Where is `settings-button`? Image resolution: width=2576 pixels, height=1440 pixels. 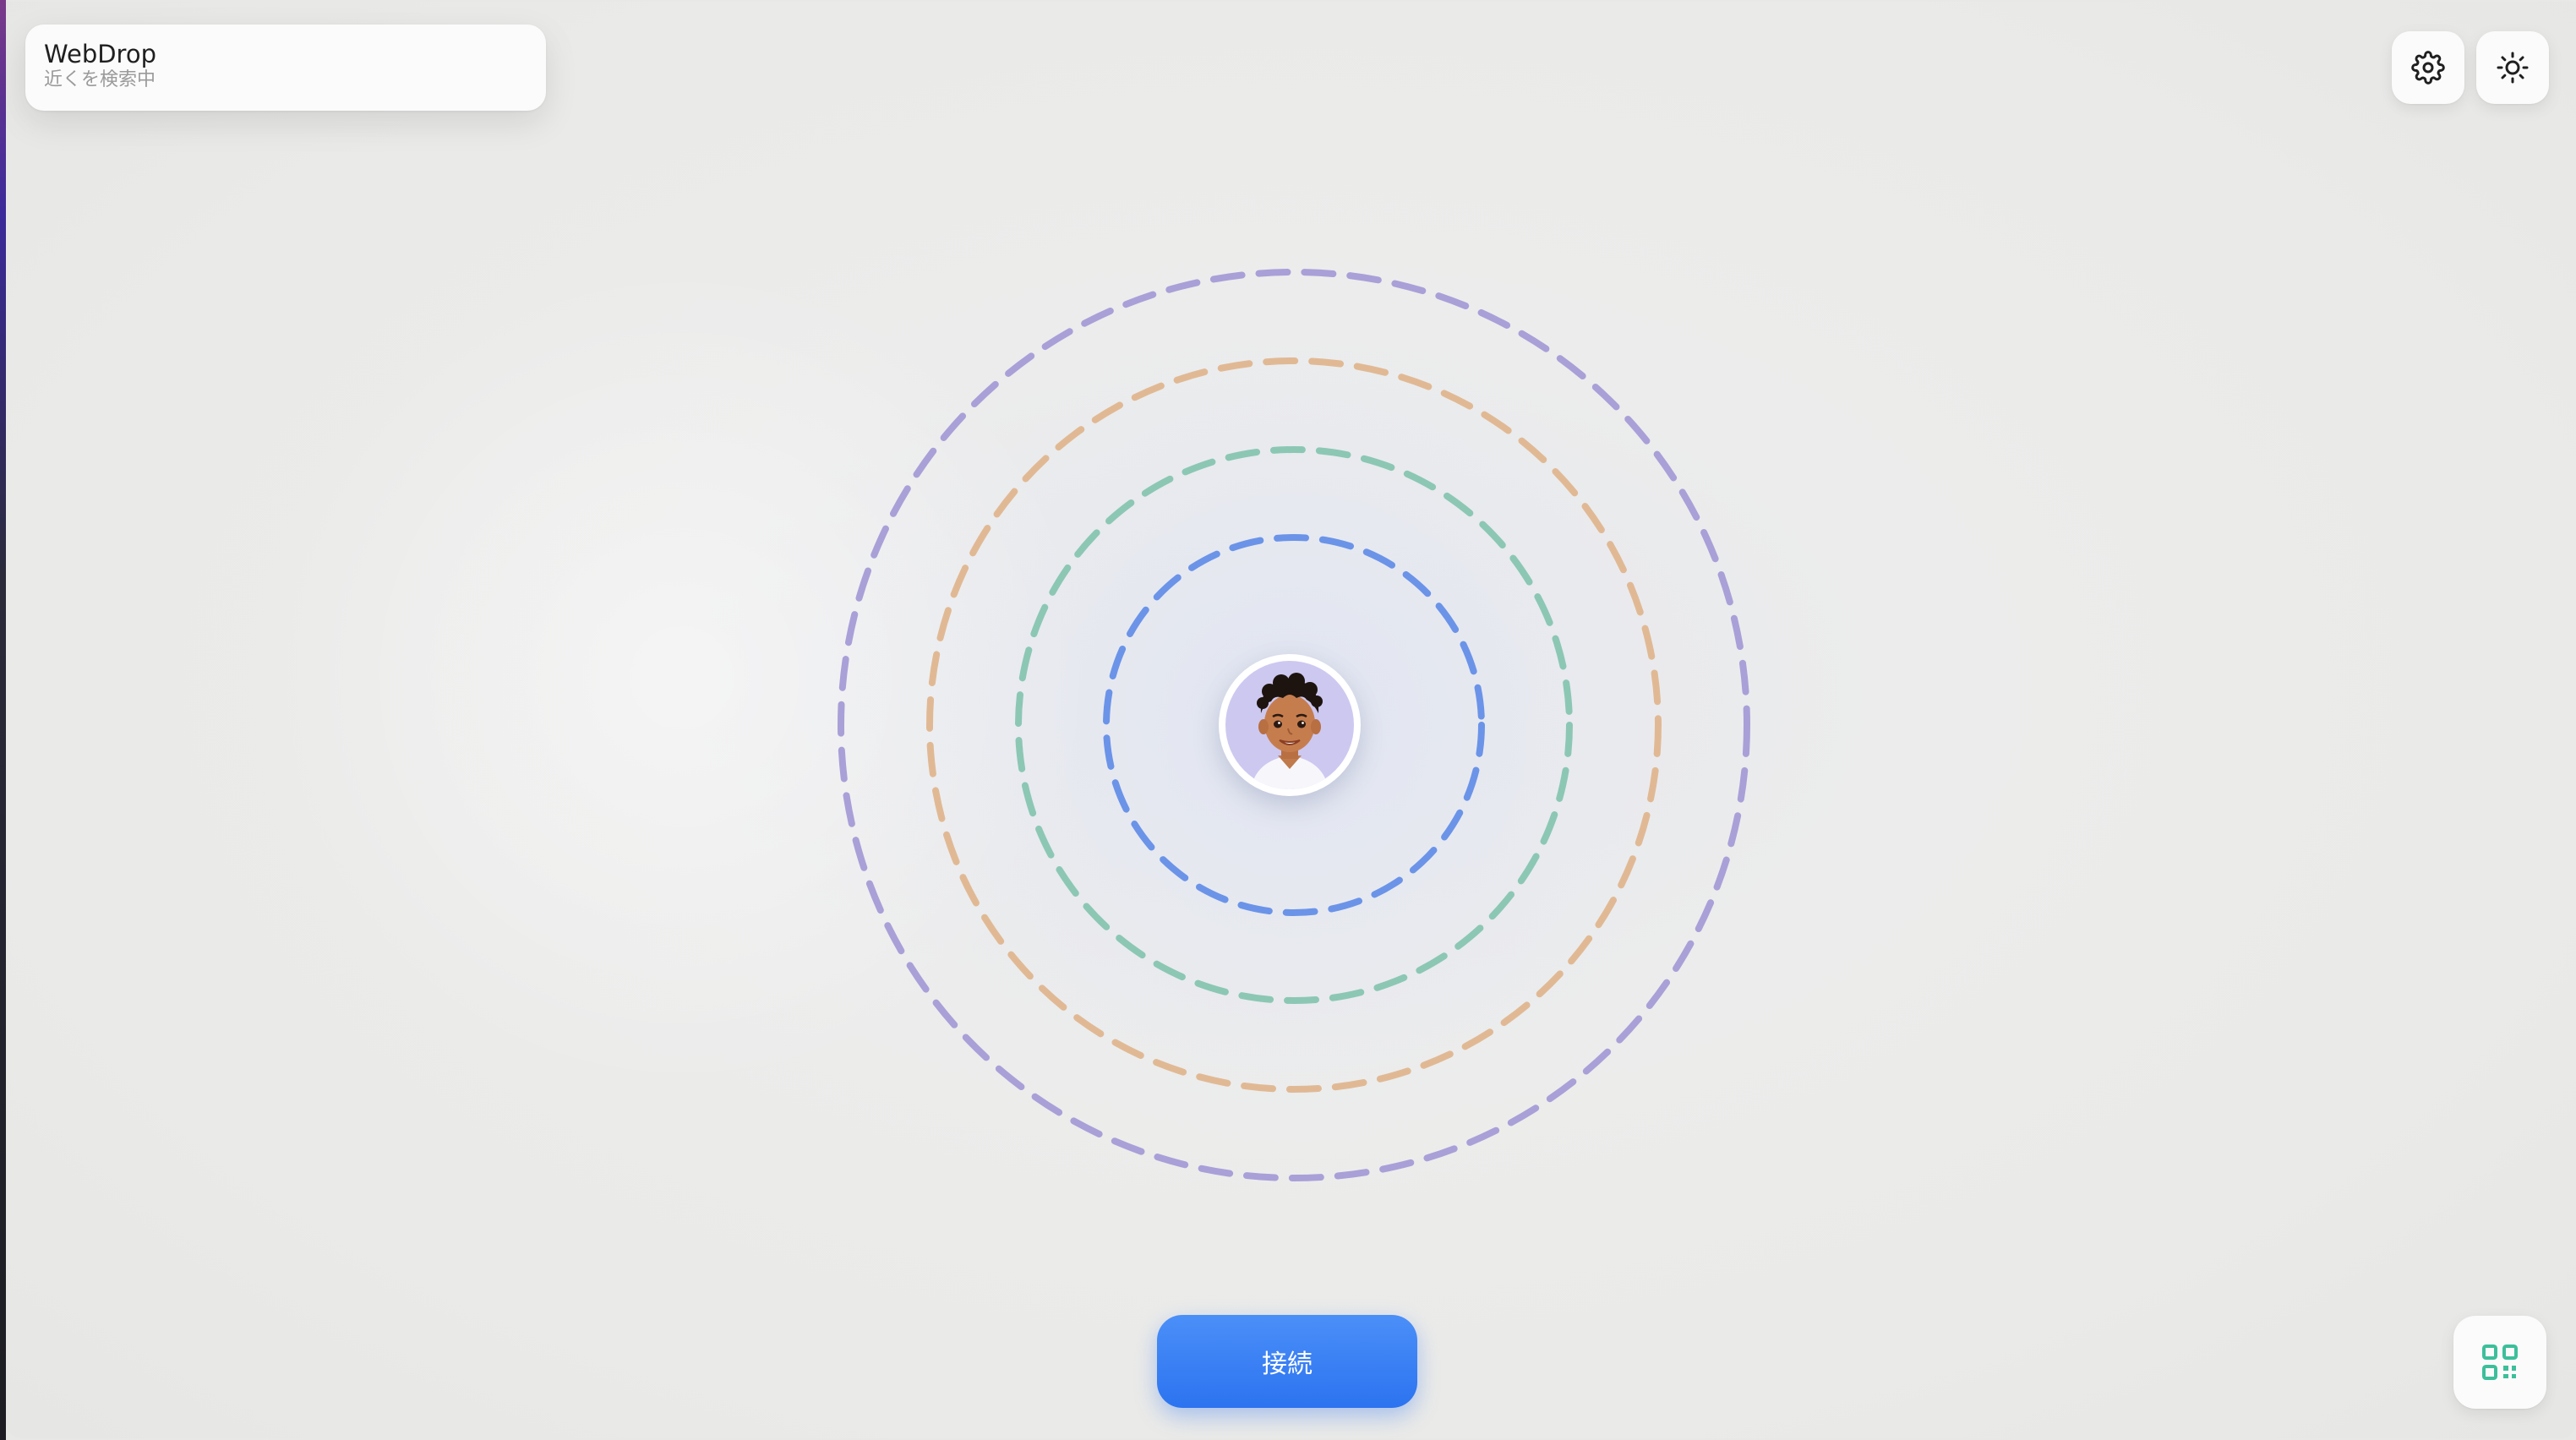 settings-button is located at coordinates (2428, 67).